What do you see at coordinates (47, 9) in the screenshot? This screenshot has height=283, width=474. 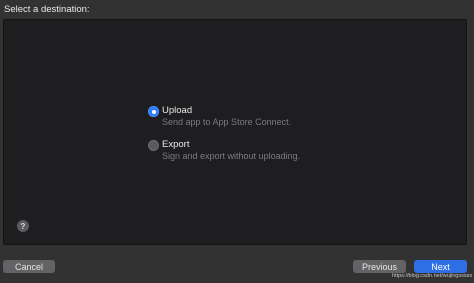 I see `dialog-heading: Select a destination:` at bounding box center [47, 9].